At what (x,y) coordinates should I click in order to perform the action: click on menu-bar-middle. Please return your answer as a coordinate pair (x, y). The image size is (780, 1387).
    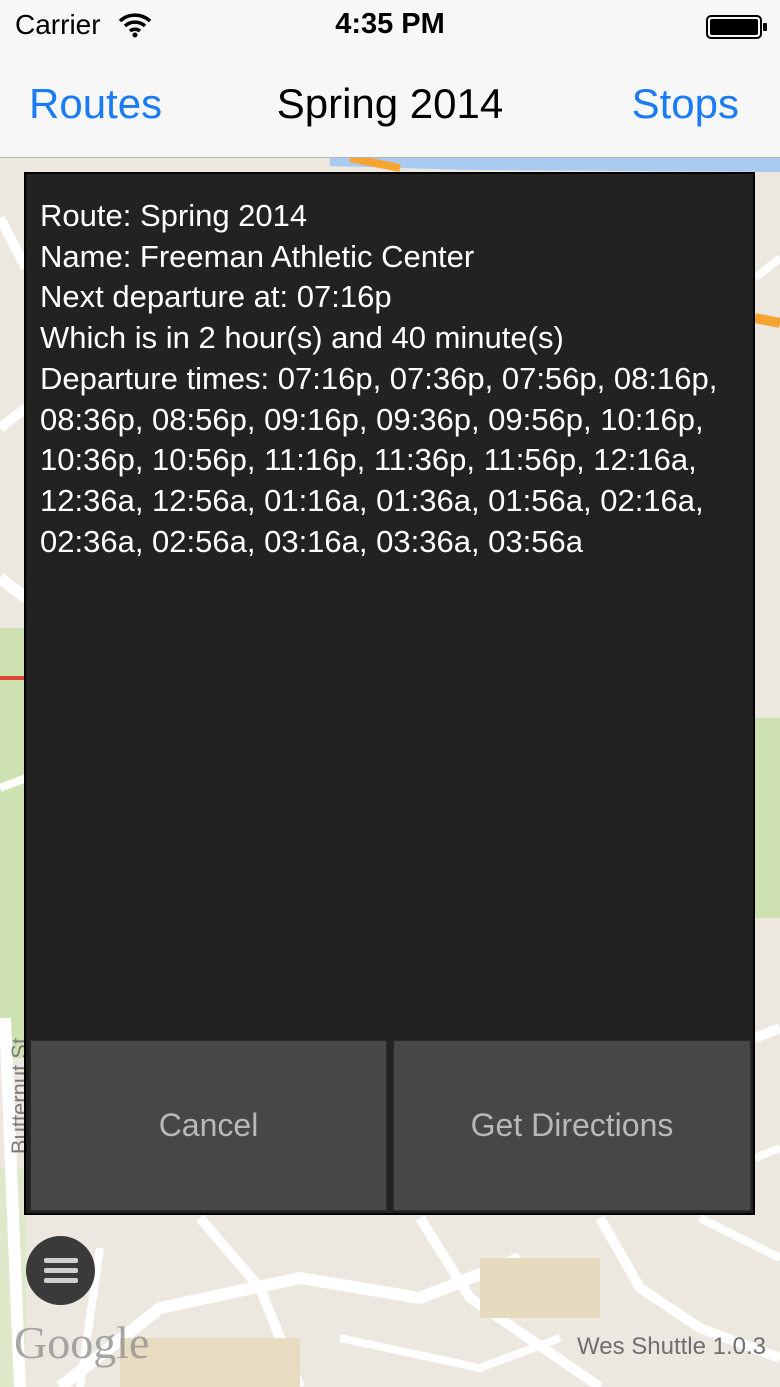
    Looking at the image, I should click on (61, 1270).